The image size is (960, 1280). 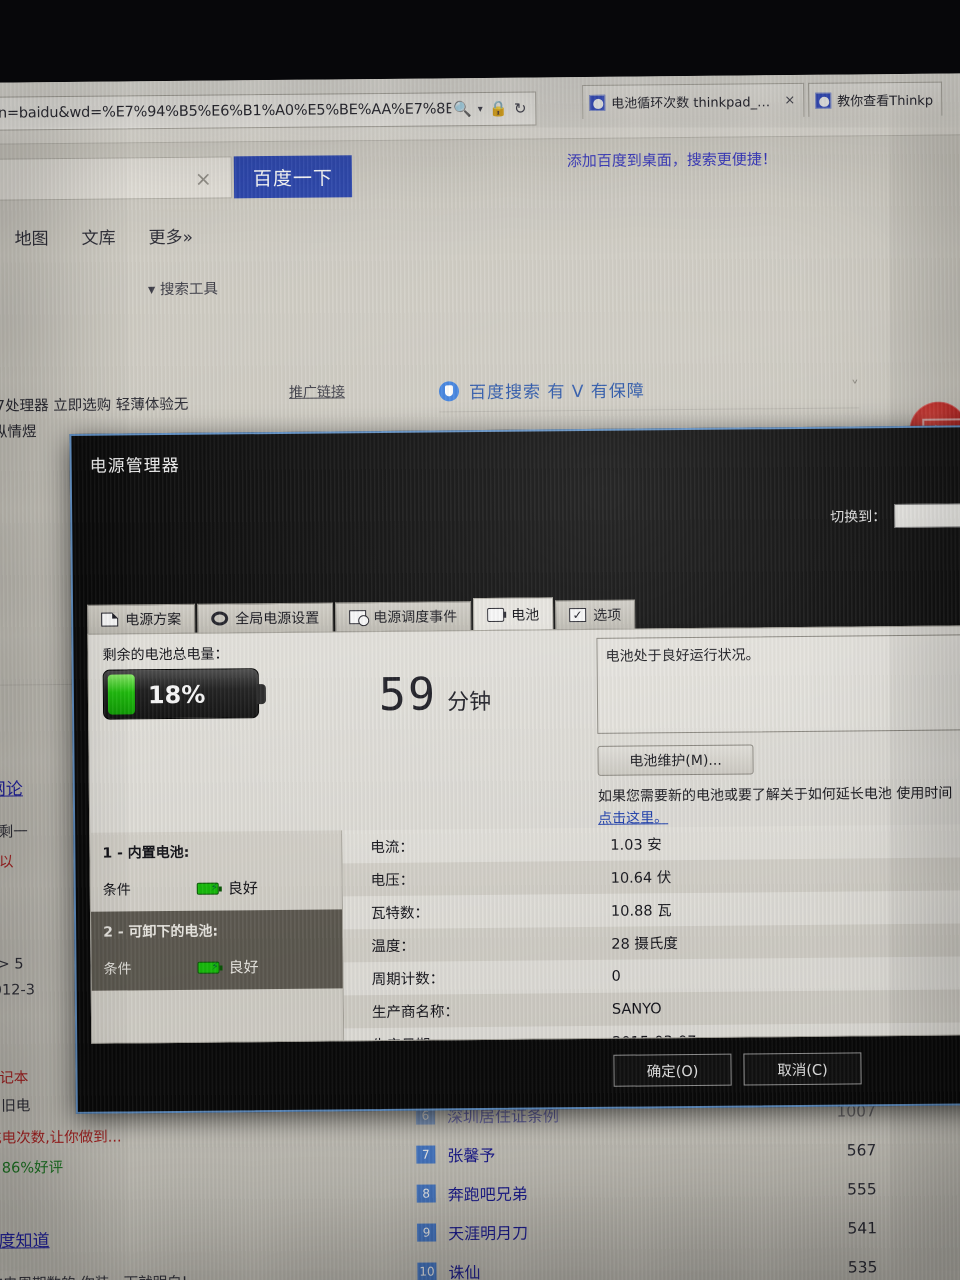 I want to click on total-charge-label: 剩余的电池总电量：, so click(x=165, y=655).